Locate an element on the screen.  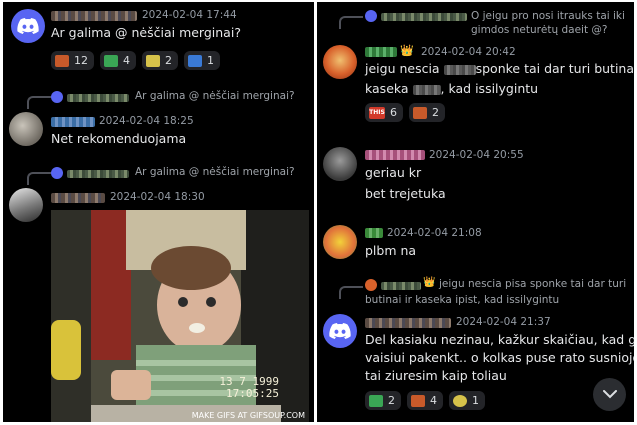
this-emoji-icon: THIS is located at coordinates (377, 112).